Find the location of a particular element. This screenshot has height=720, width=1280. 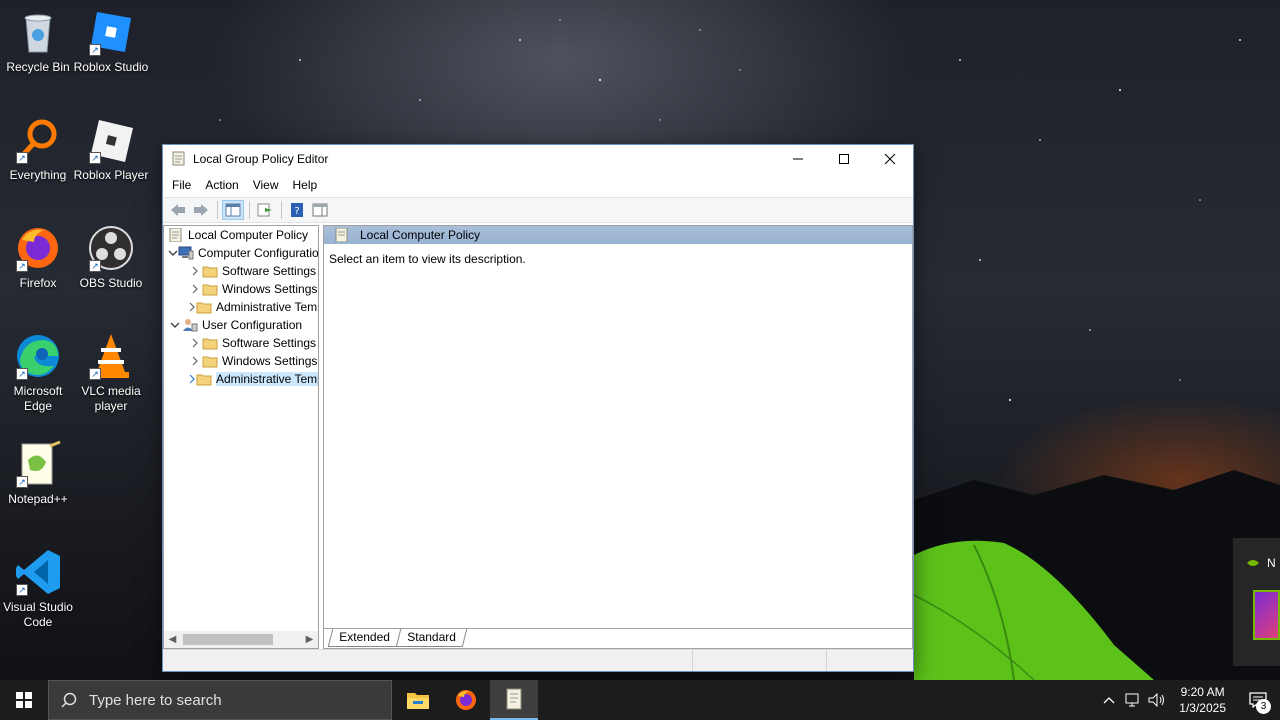

menu-file: File is located at coordinates (181, 185).